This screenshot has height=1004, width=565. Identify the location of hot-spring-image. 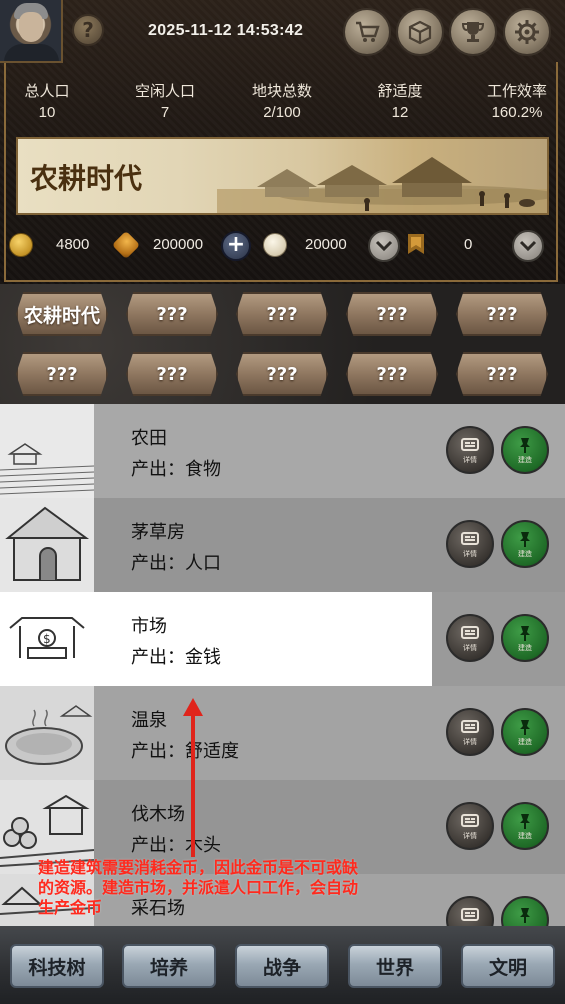
(47, 733).